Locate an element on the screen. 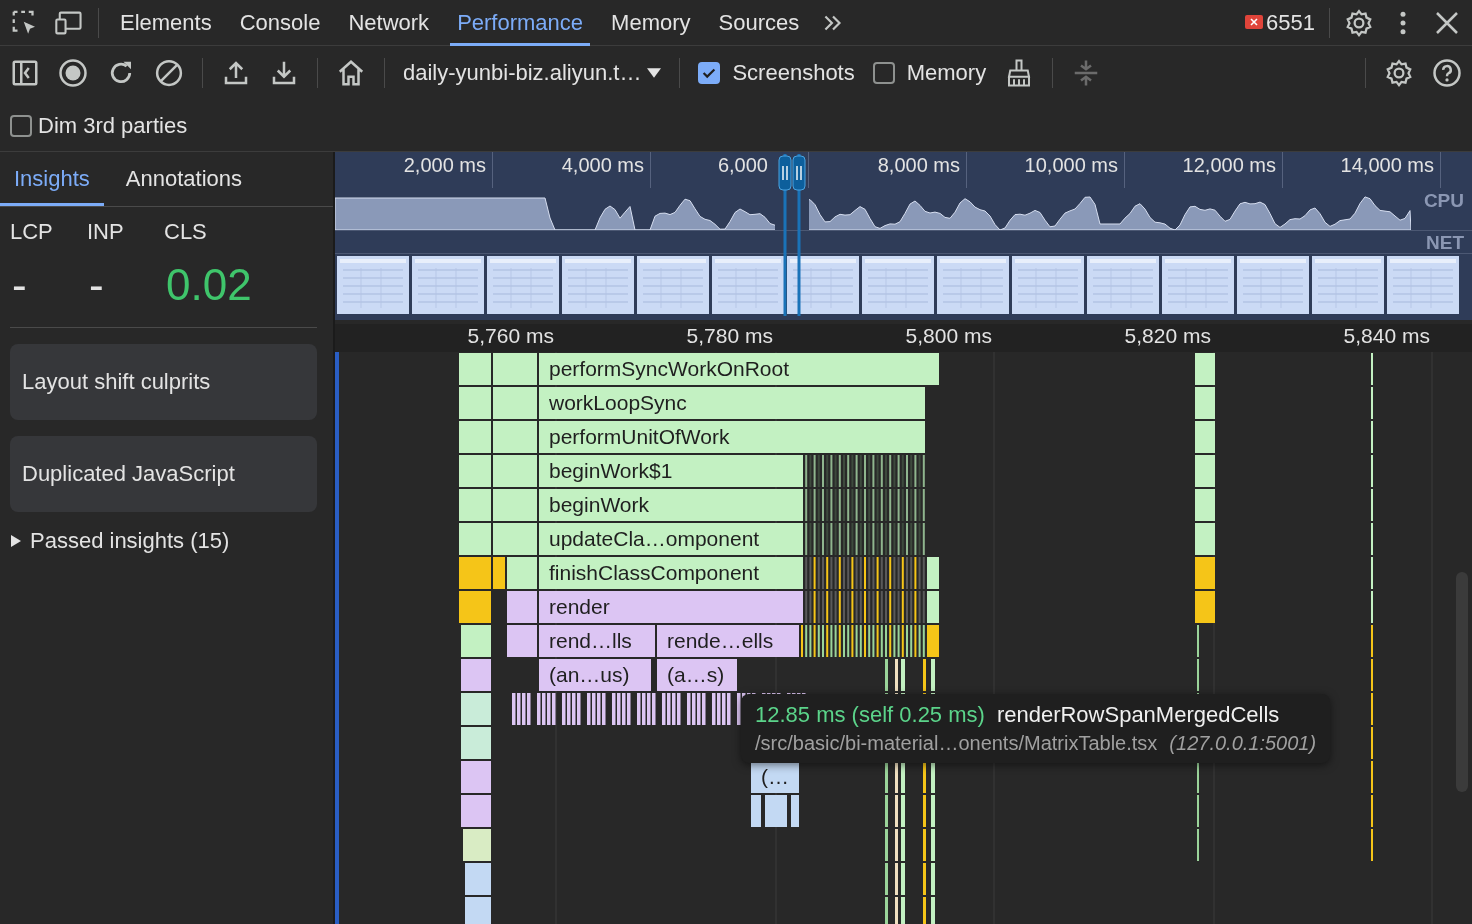 Image resolution: width=1472 pixels, height=924 pixels. panel-tab: Memory is located at coordinates (651, 23).